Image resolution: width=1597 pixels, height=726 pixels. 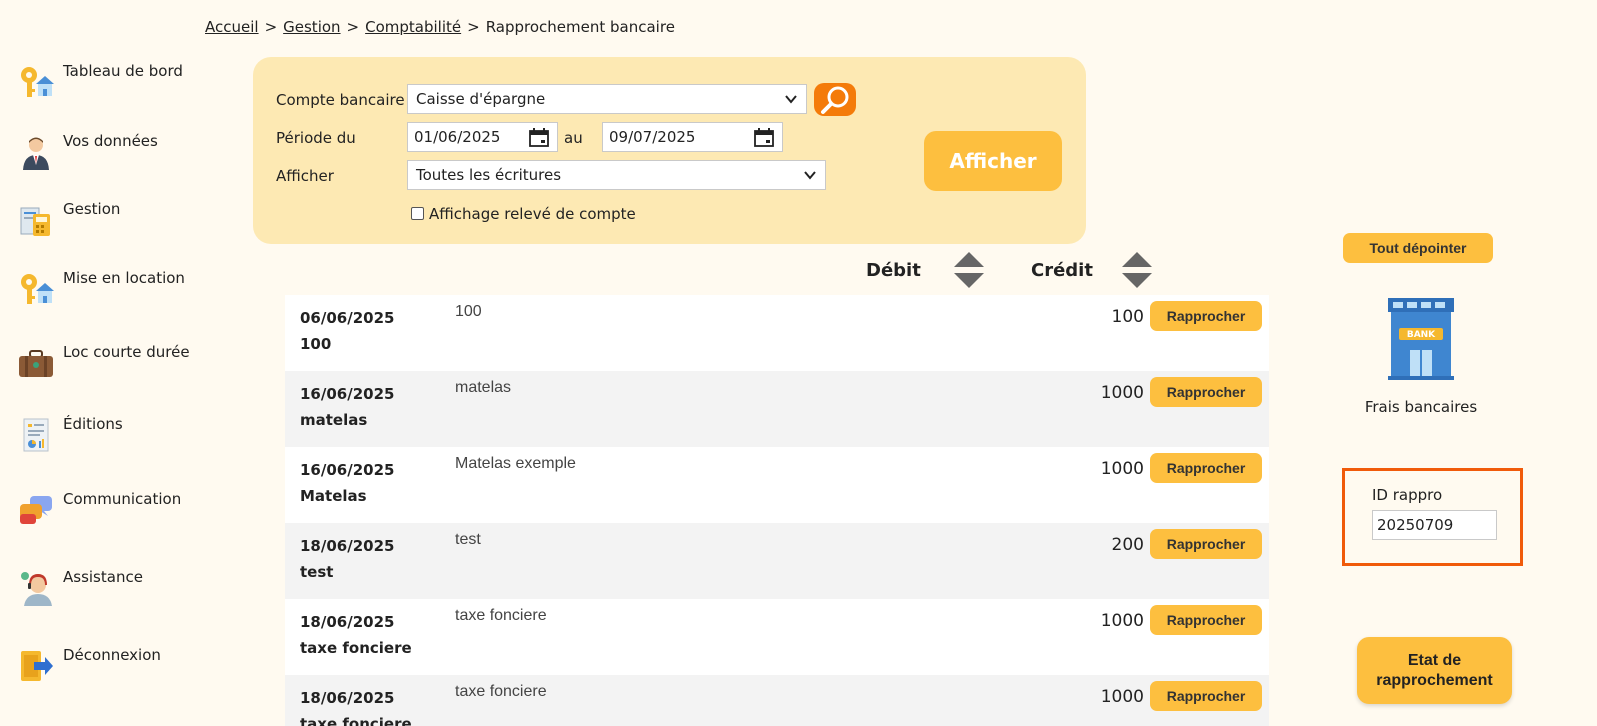 I want to click on date-from-input: 01/06/2025, so click(x=482, y=137).